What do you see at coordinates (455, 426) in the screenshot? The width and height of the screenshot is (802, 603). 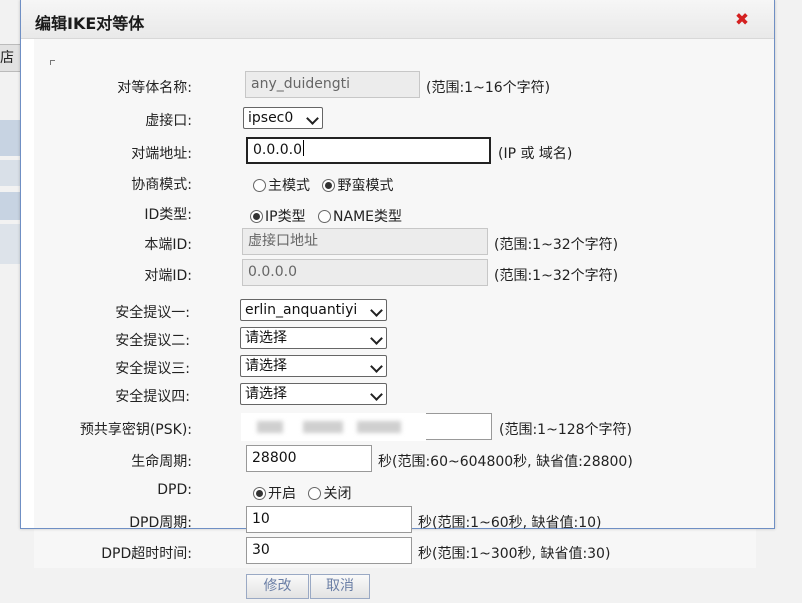 I see `psk-input-tail` at bounding box center [455, 426].